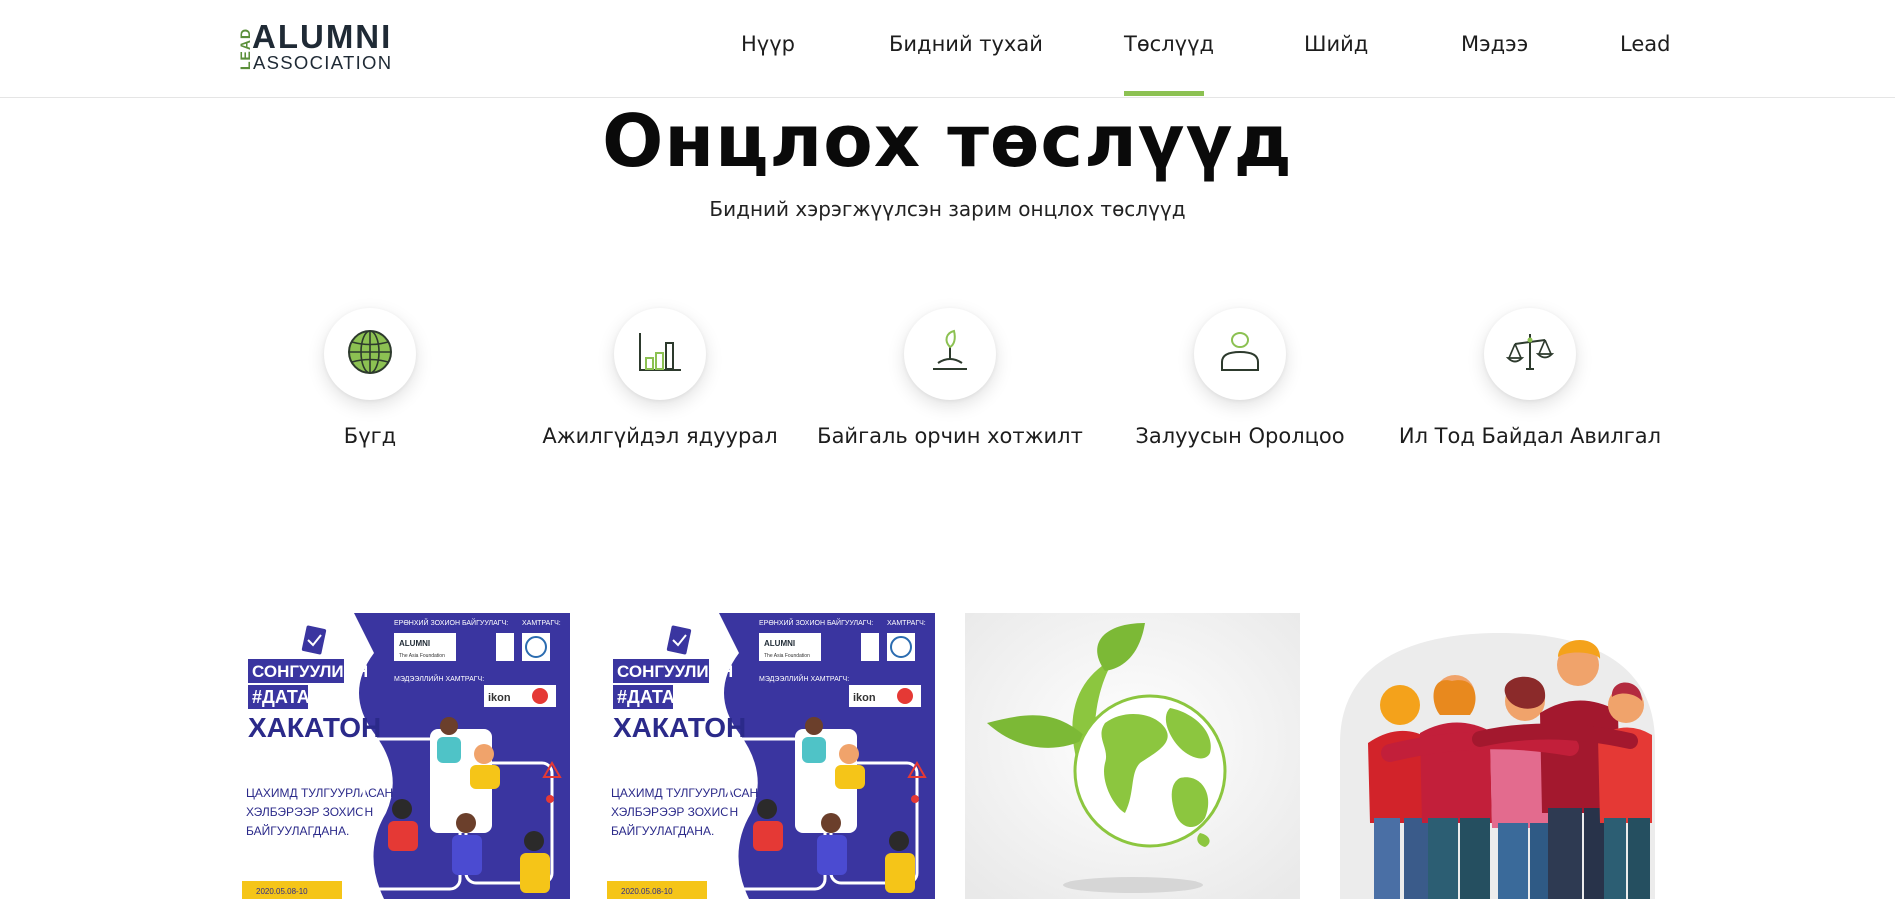 The image size is (1895, 899). I want to click on person-icon, so click(1240, 354).